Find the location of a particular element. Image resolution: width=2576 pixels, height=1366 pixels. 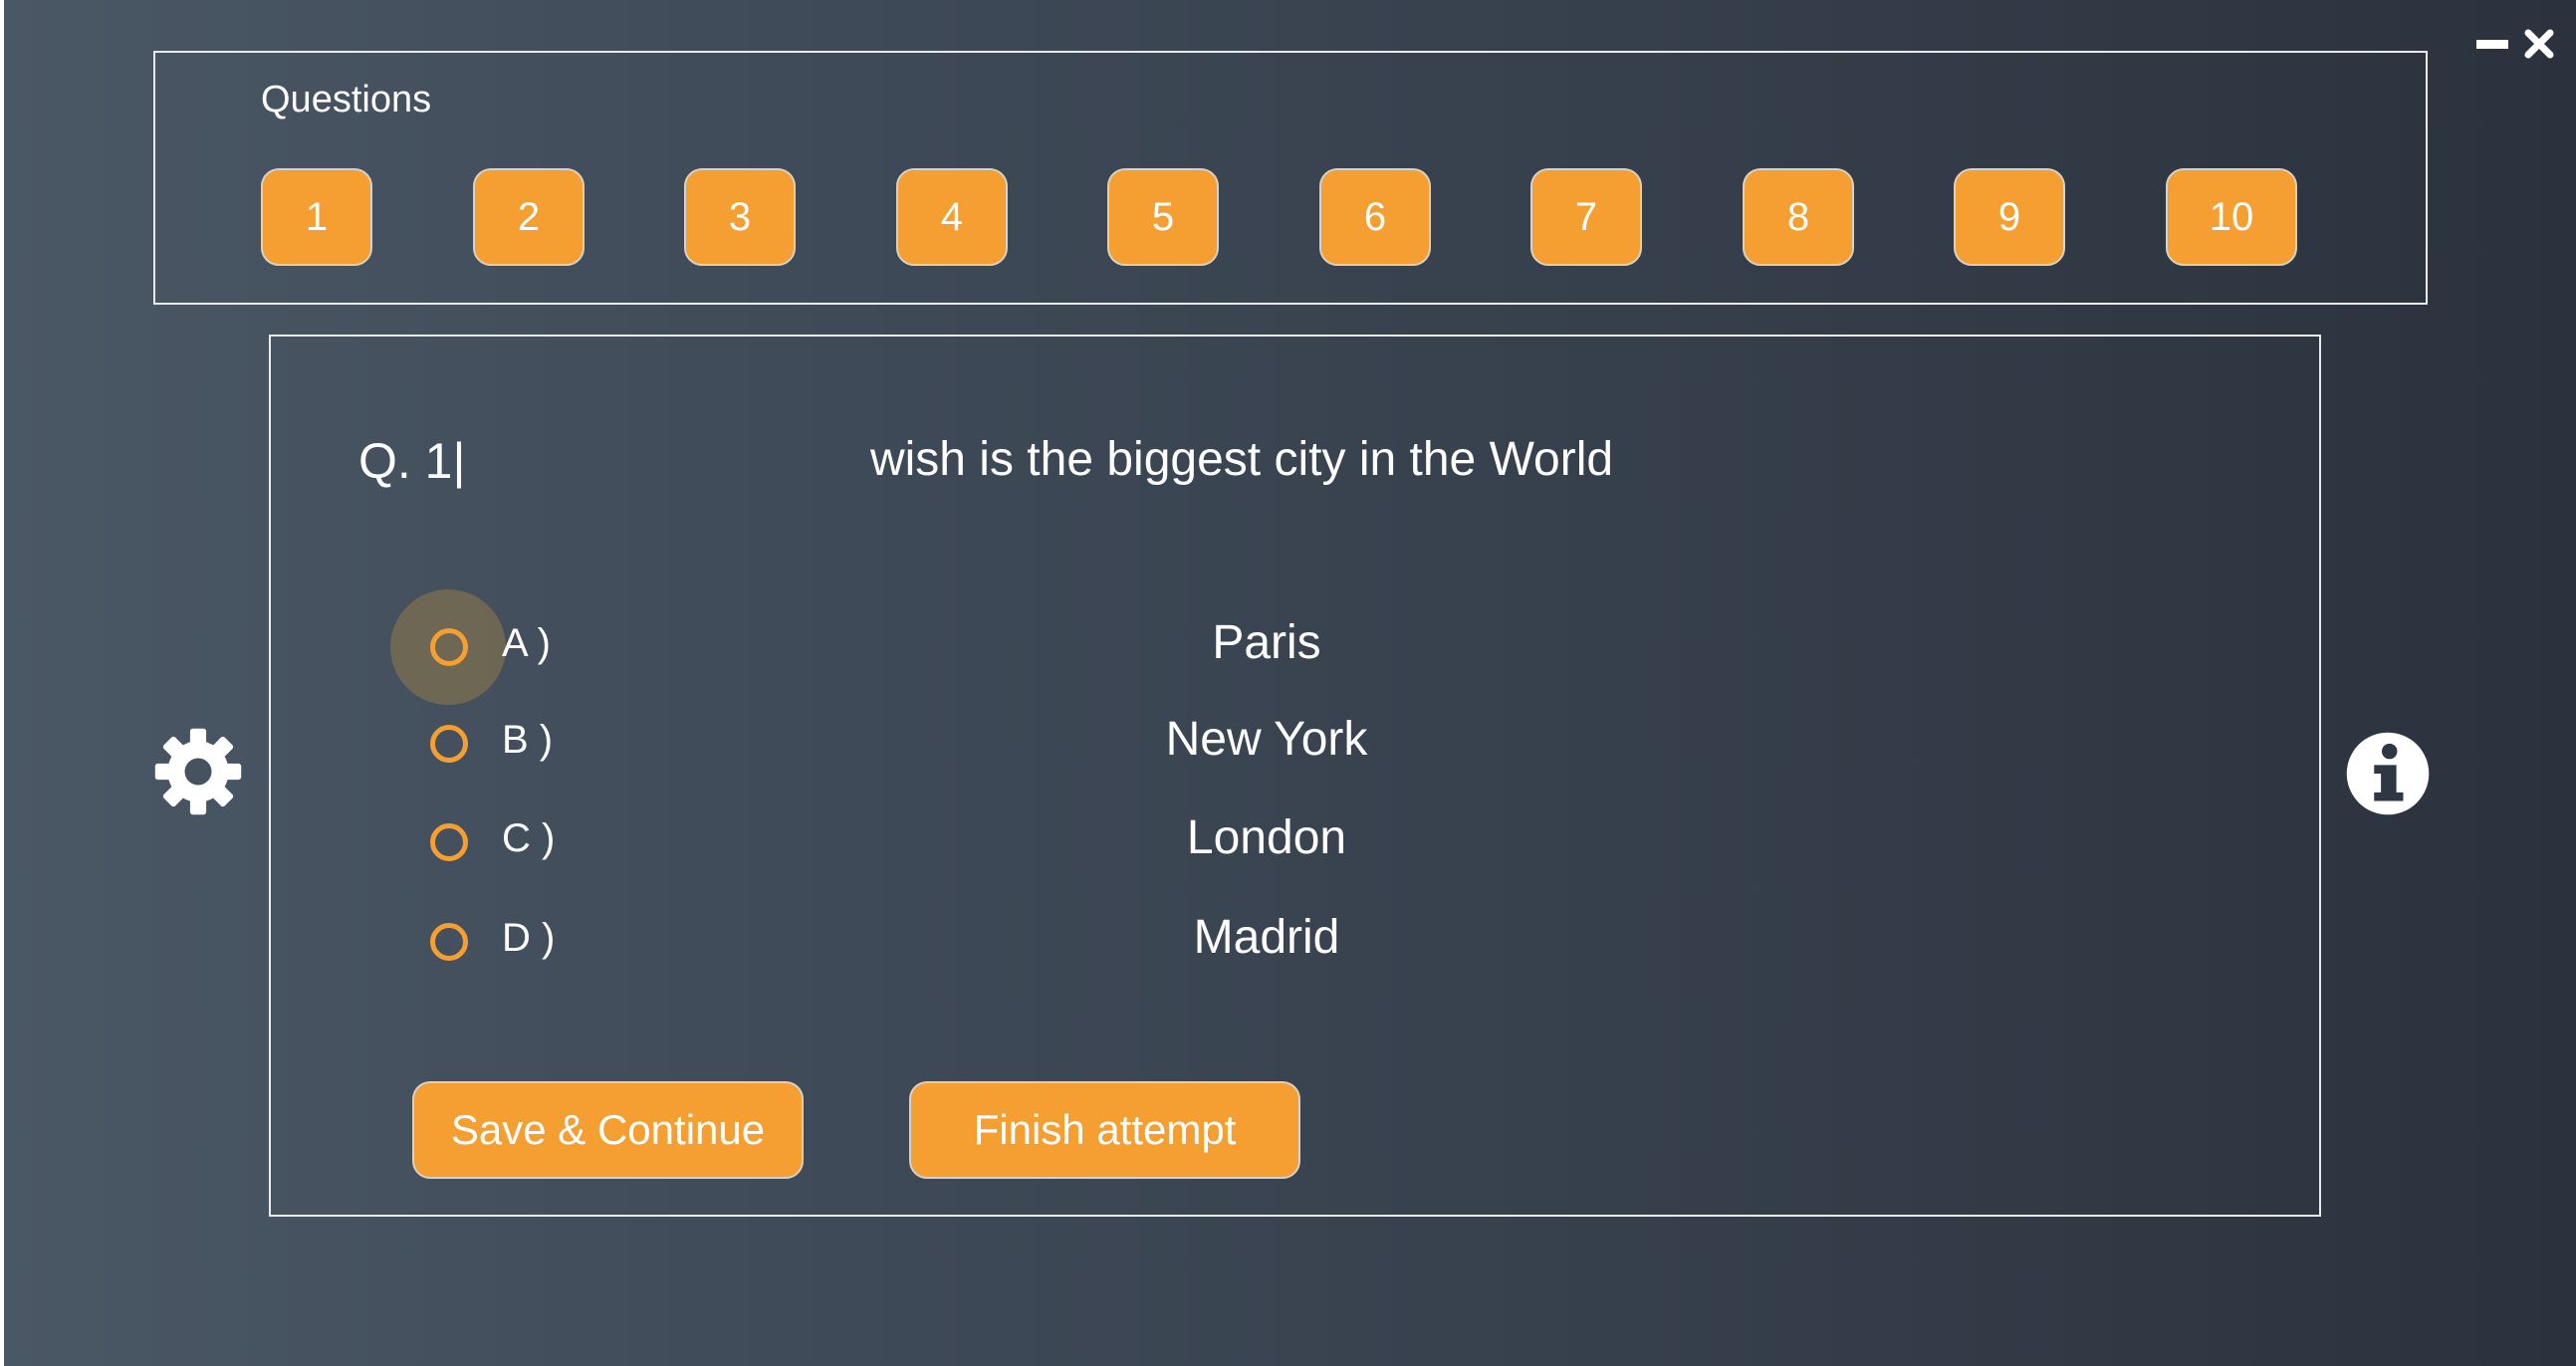

option-d-text: Madrid is located at coordinates (1266, 937).